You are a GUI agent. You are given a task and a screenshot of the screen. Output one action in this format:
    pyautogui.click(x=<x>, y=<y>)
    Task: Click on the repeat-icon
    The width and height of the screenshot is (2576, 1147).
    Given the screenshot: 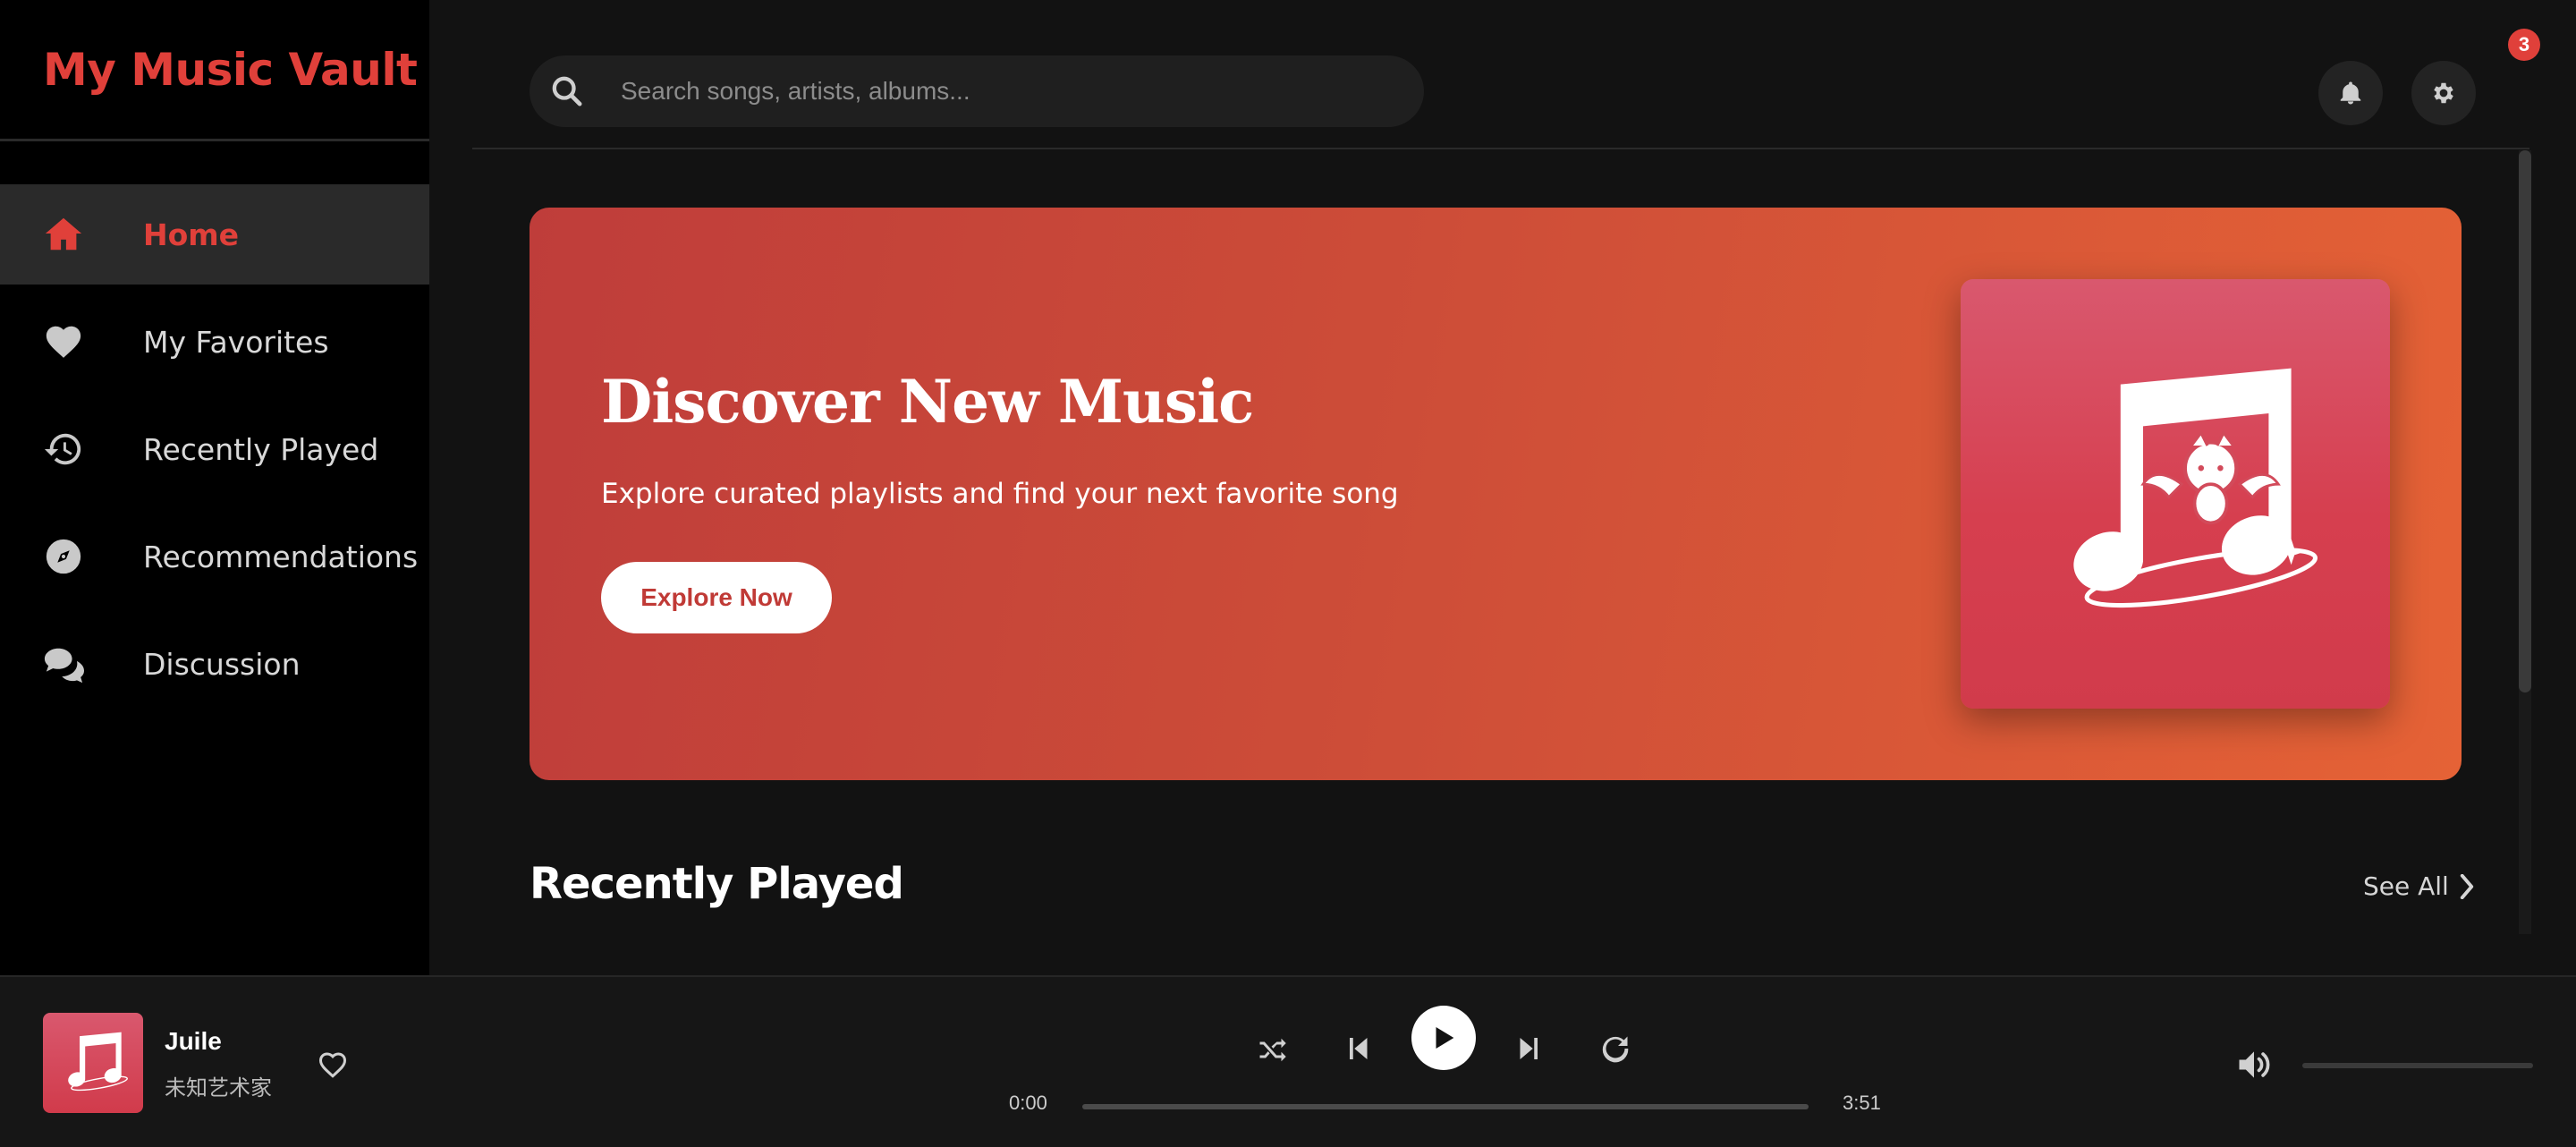 What is the action you would take?
    pyautogui.click(x=1615, y=1049)
    